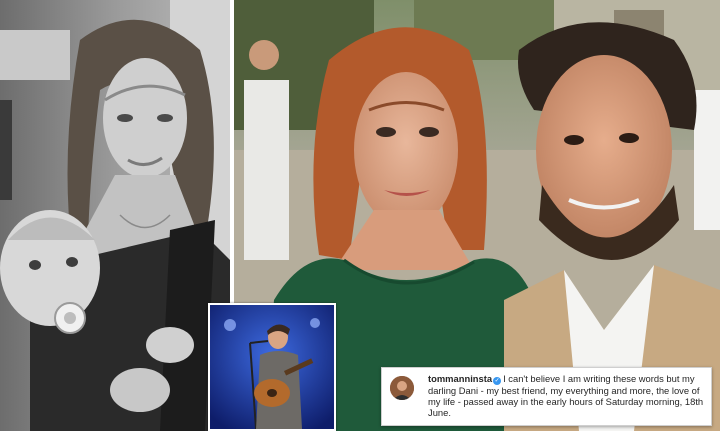  Describe the element at coordinates (272, 367) in the screenshot. I see `inset-photo-singer-guitar` at that location.